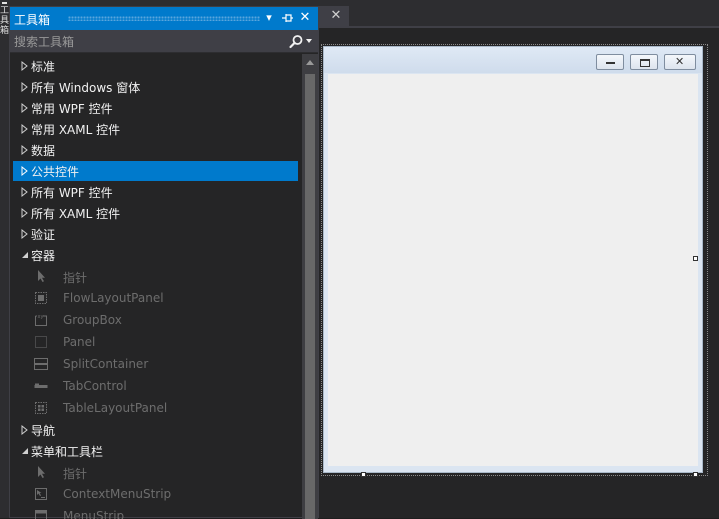  What do you see at coordinates (309, 41) in the screenshot?
I see `search-options-dropdown-icon` at bounding box center [309, 41].